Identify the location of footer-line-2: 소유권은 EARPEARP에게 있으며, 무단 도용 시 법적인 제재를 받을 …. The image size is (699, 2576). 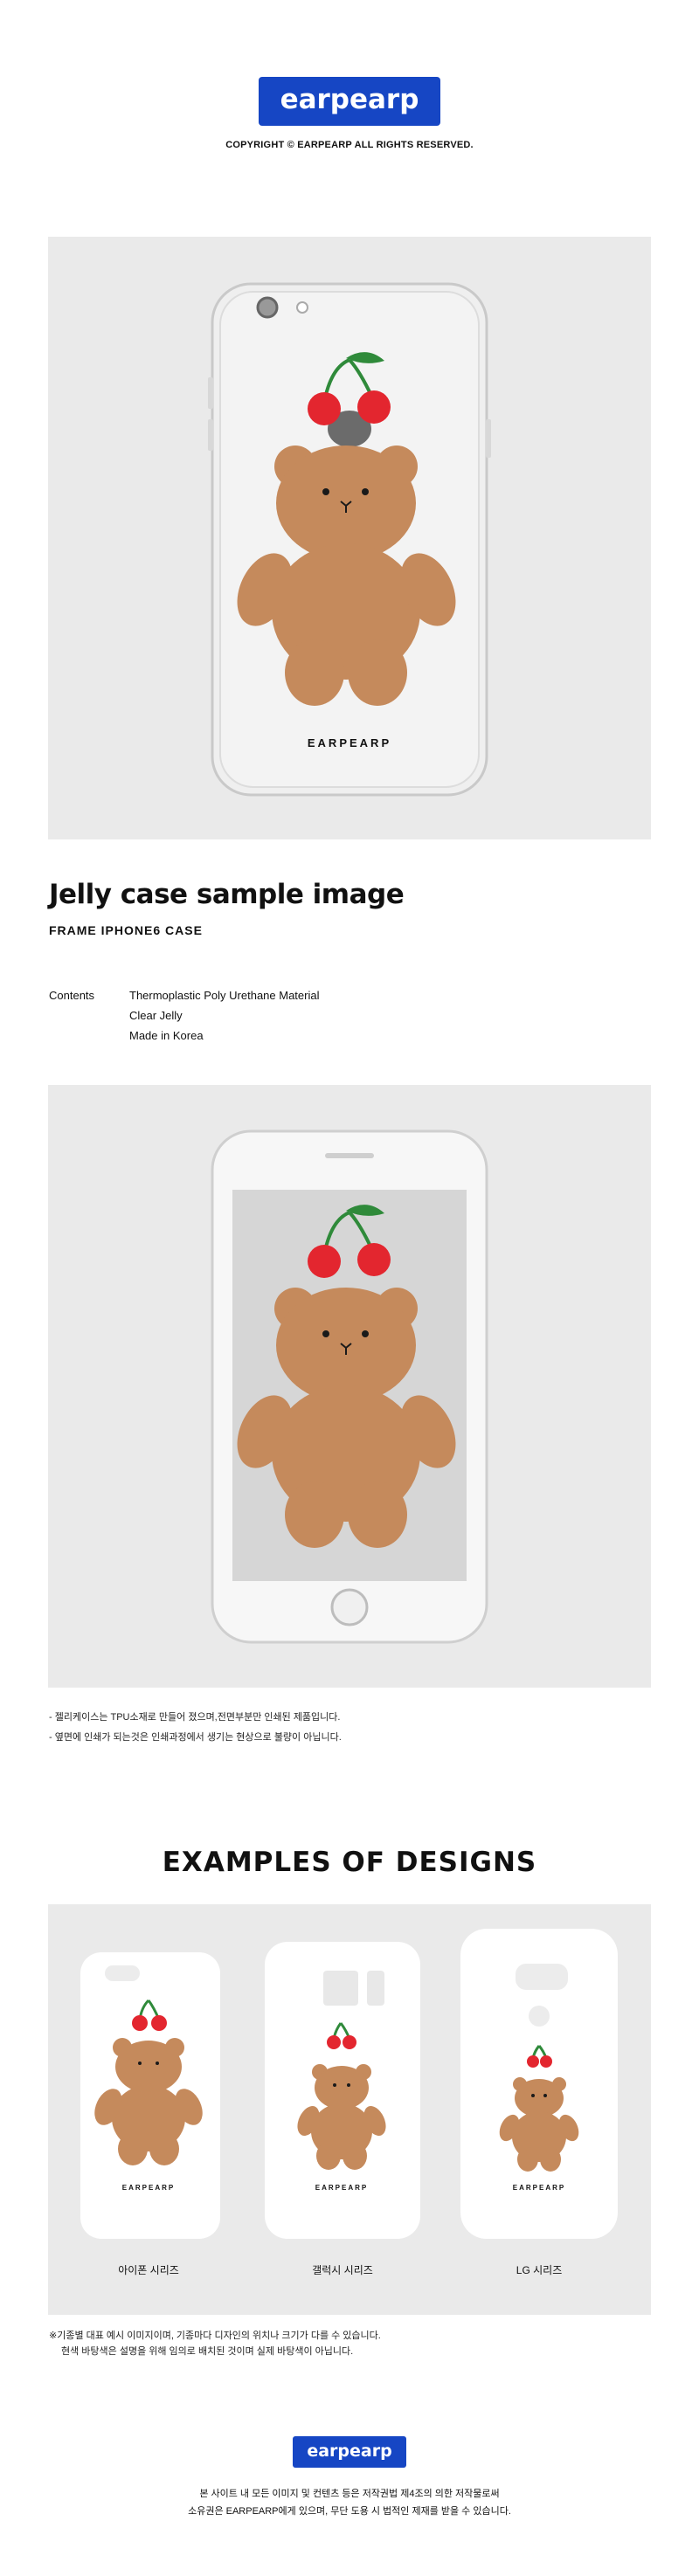
(350, 2511).